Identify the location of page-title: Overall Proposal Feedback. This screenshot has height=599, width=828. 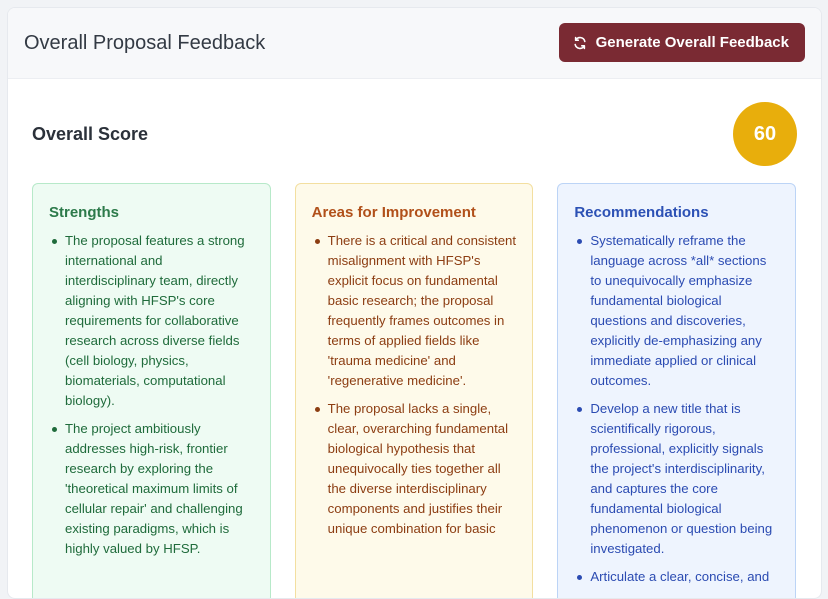
(145, 43).